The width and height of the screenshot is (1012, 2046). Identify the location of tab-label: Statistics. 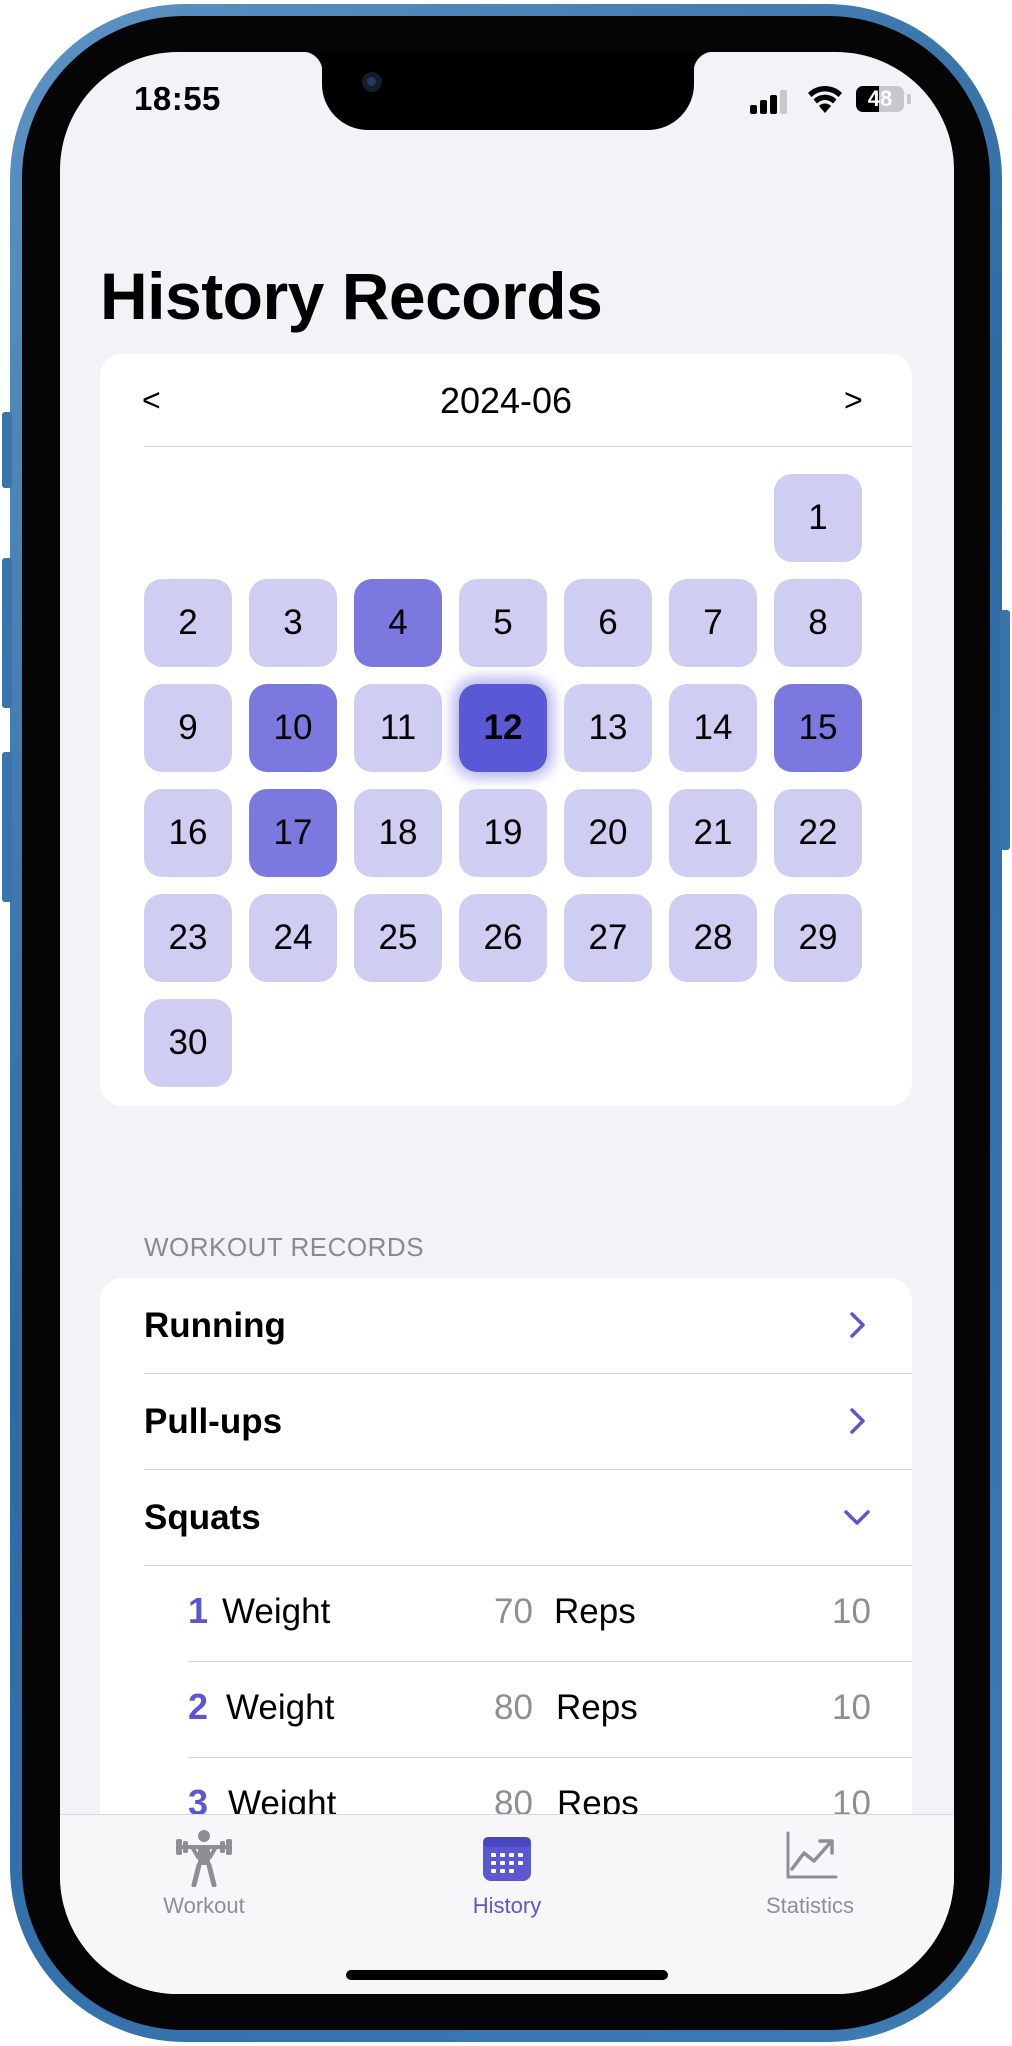
(810, 1905).